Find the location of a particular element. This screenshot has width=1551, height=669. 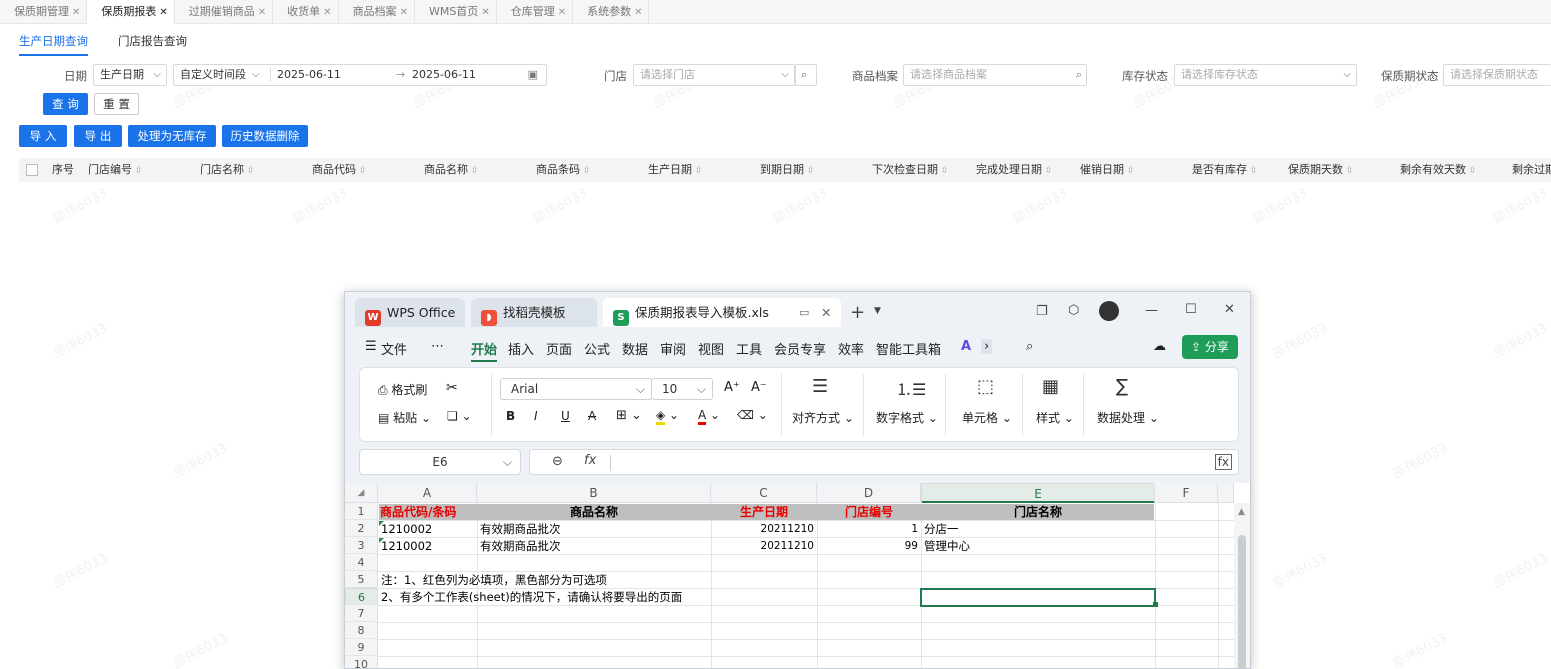

menu-view: 视图 is located at coordinates (711, 348).